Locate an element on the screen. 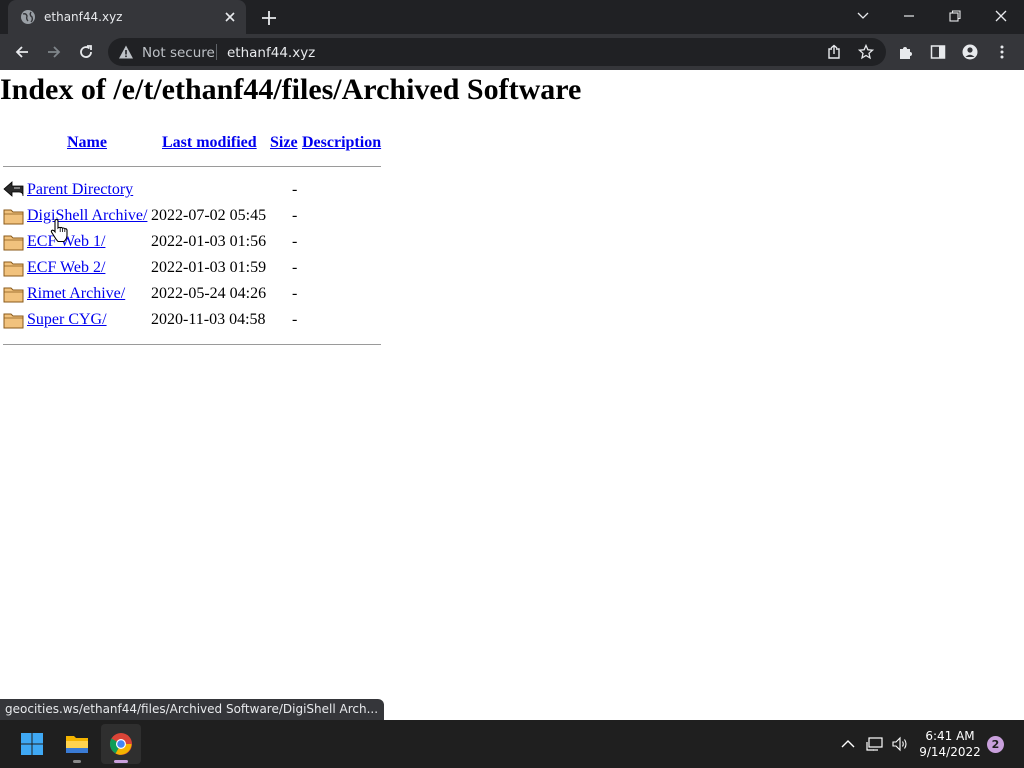 This screenshot has width=1024, height=768. profile-button is located at coordinates (970, 52).